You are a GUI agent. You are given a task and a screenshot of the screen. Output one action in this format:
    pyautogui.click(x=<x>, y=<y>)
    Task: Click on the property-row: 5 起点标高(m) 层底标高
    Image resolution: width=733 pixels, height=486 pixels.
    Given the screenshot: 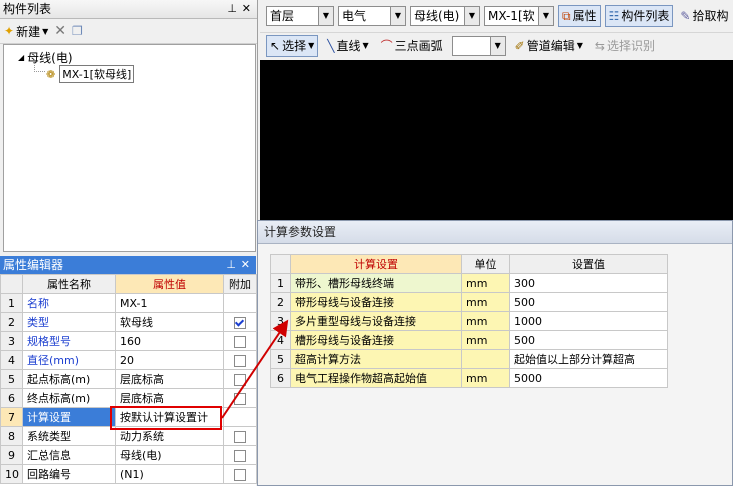 What is the action you would take?
    pyautogui.click(x=128, y=379)
    